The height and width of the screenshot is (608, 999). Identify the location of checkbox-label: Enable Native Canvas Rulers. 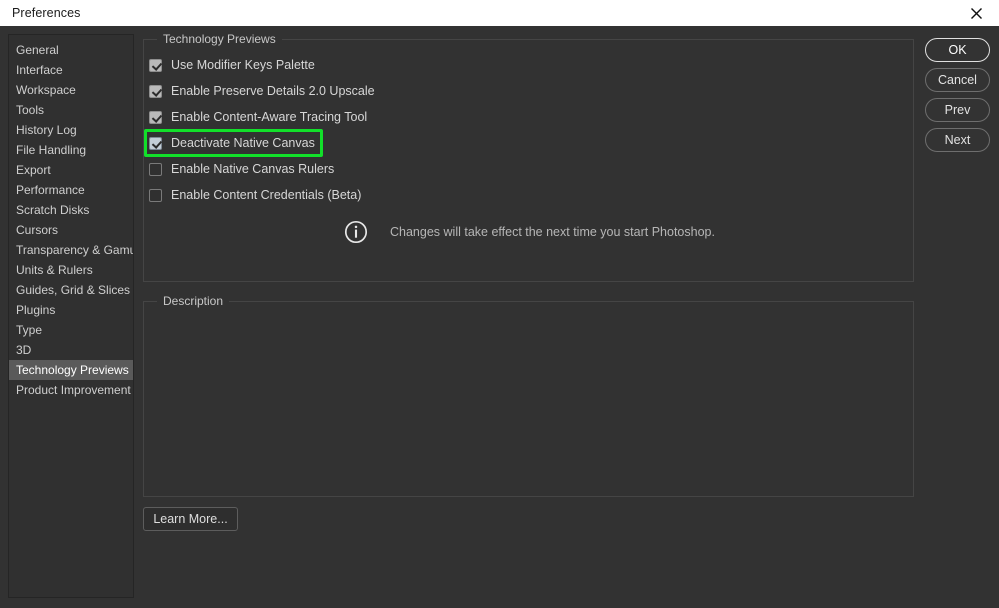
(253, 169).